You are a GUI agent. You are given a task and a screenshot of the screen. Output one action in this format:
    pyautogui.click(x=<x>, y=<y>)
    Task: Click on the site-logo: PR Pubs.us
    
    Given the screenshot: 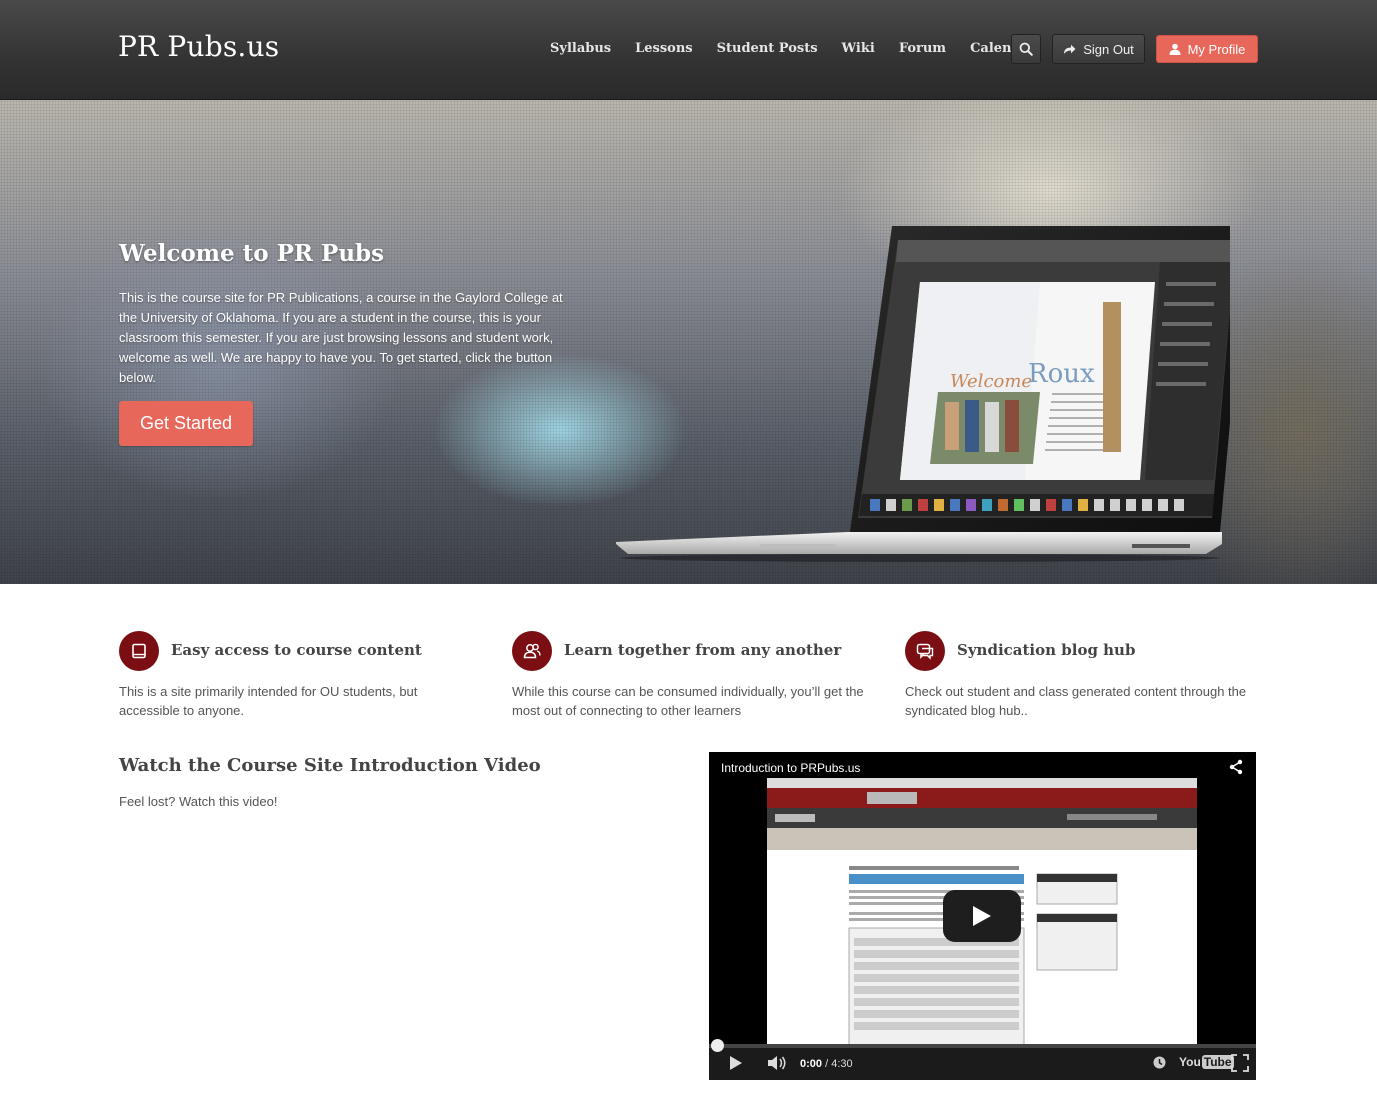 What is the action you would take?
    pyautogui.click(x=198, y=46)
    